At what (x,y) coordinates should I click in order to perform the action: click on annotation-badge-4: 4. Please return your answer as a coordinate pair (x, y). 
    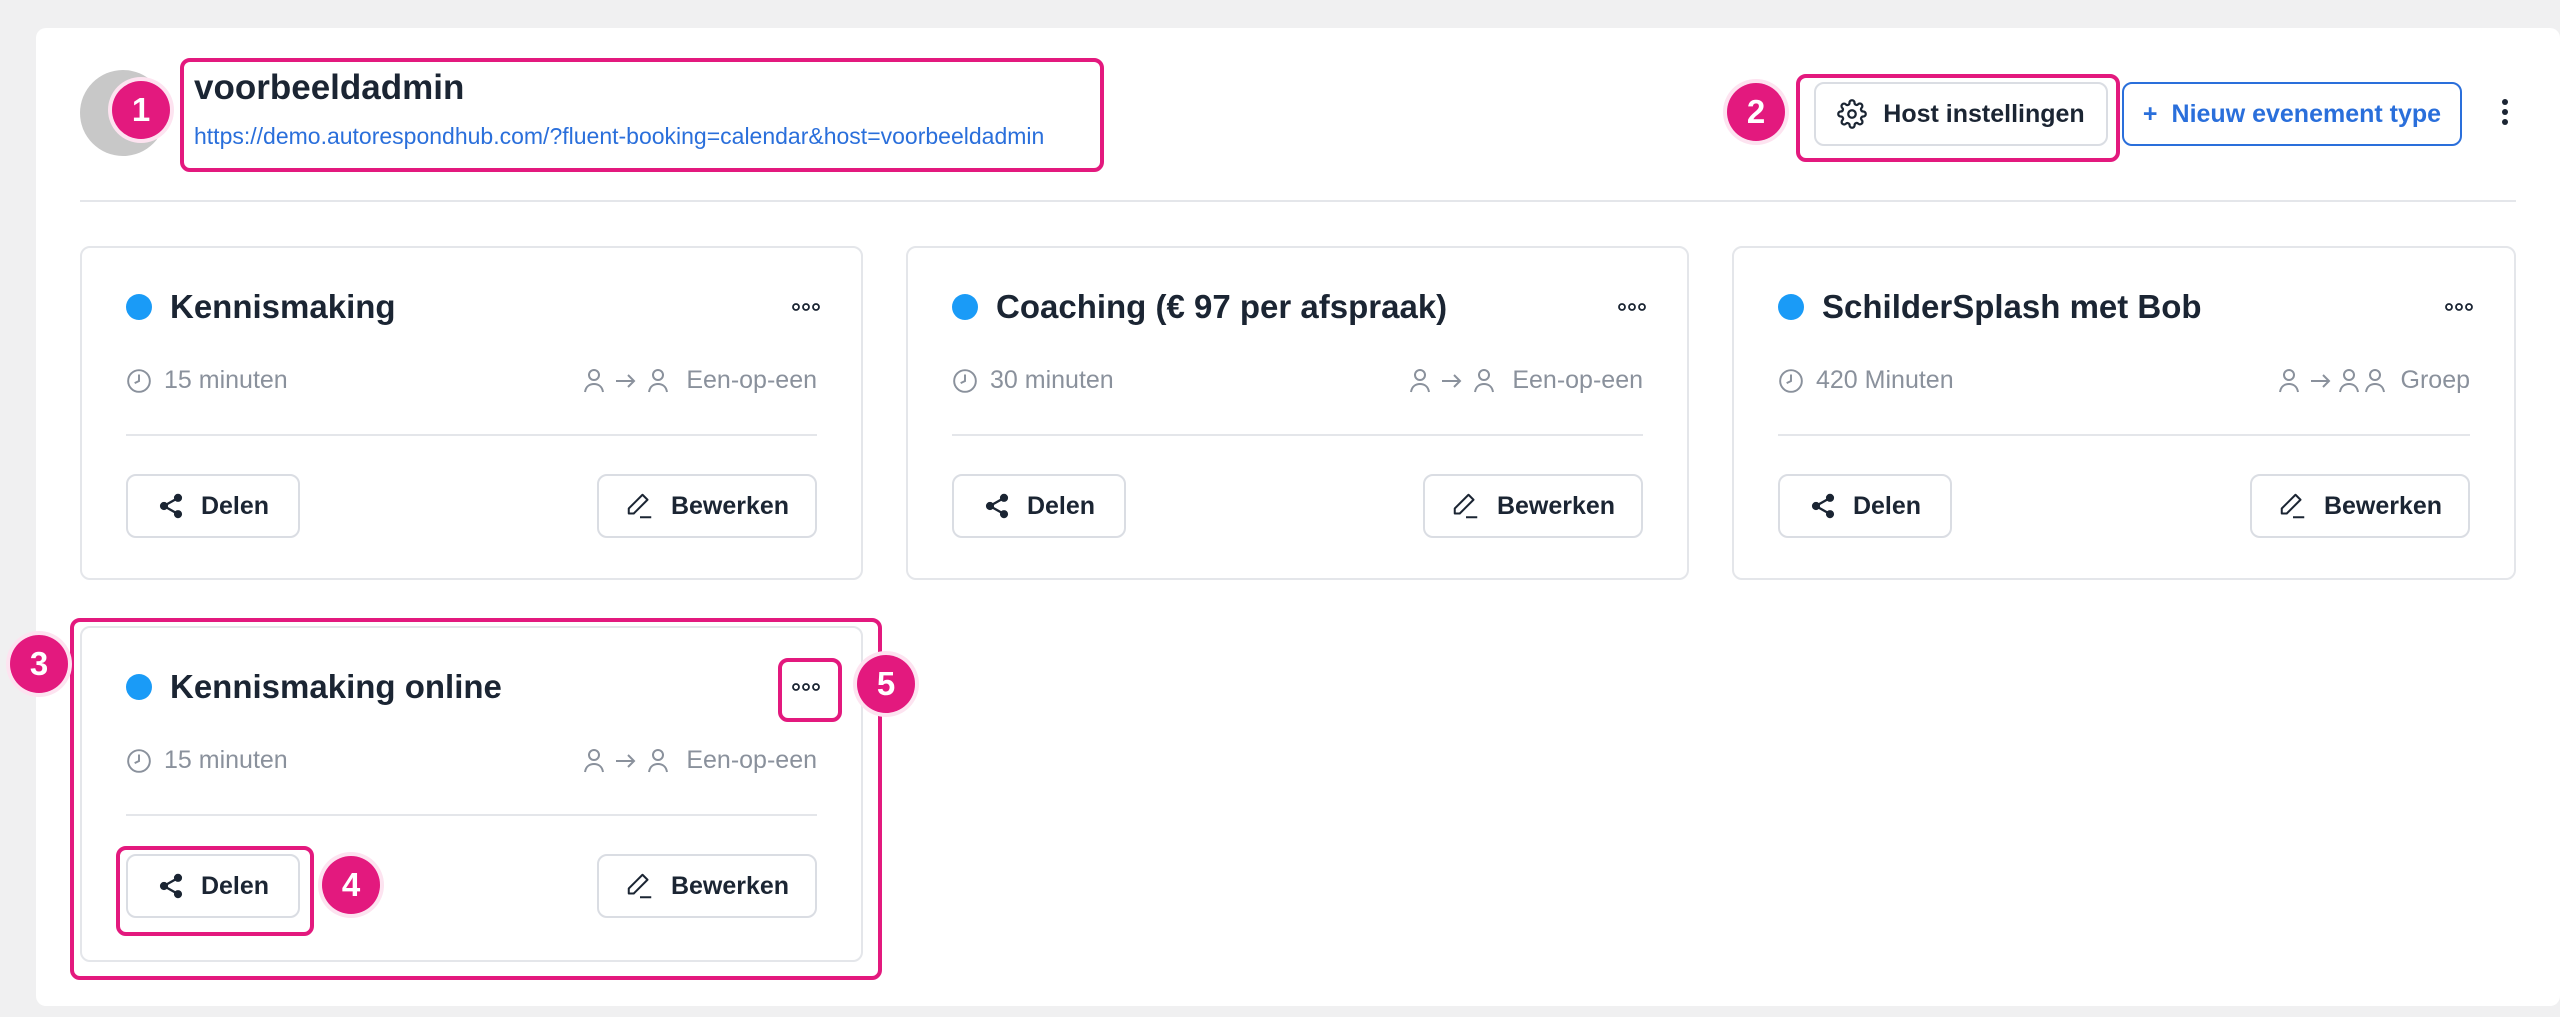
    Looking at the image, I should click on (351, 885).